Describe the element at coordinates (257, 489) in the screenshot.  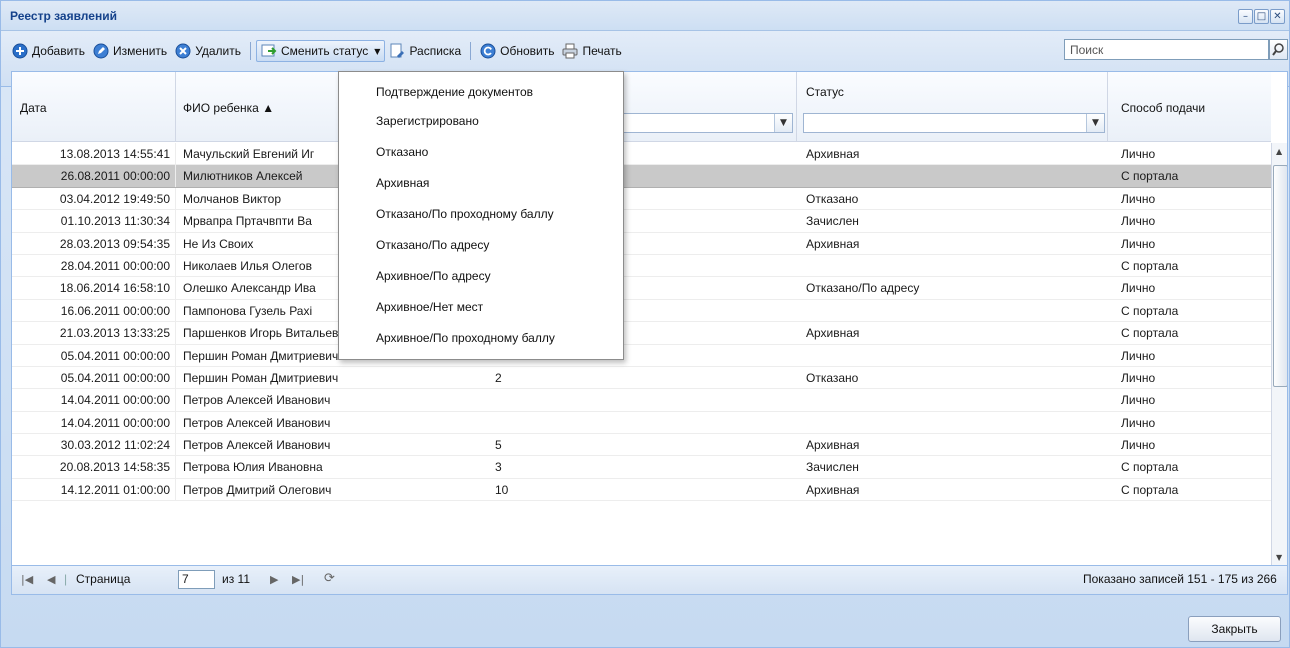
I see `cell-fio: Петров Дмитрий Олегович` at that location.